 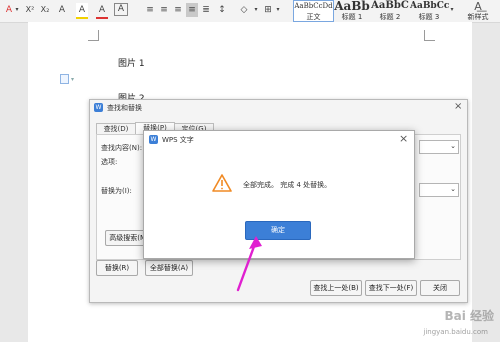 What do you see at coordinates (249, 264) in the screenshot?
I see `annotation-arrow` at bounding box center [249, 264].